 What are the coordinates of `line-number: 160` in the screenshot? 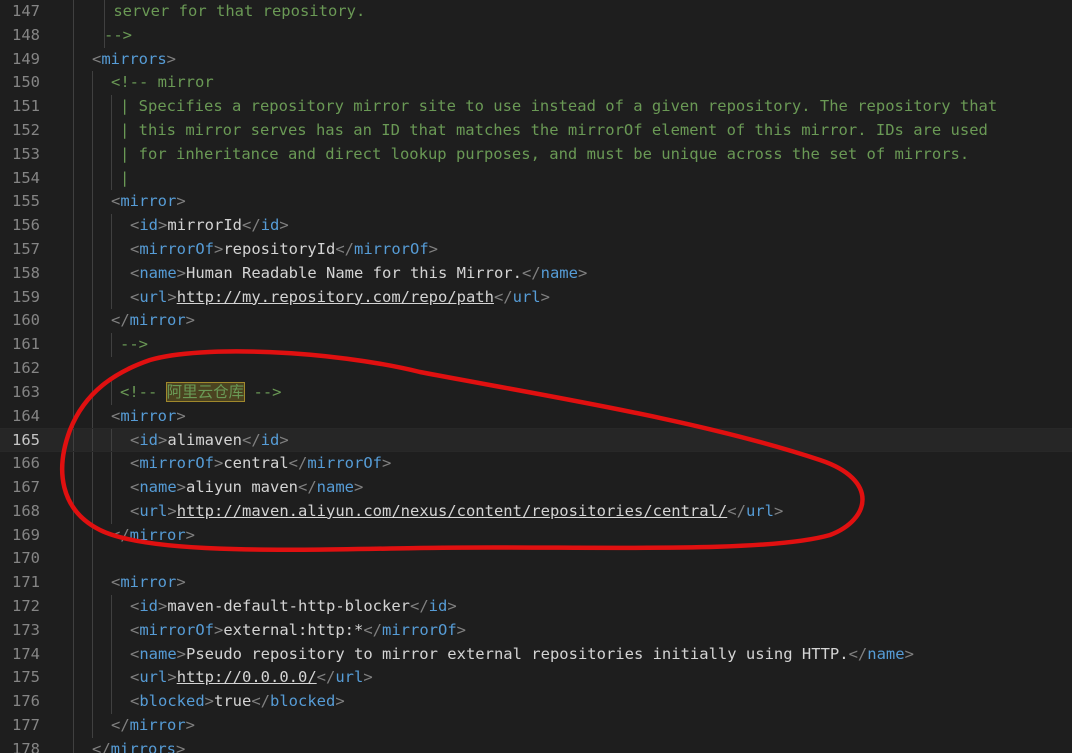 It's located at (26, 320).